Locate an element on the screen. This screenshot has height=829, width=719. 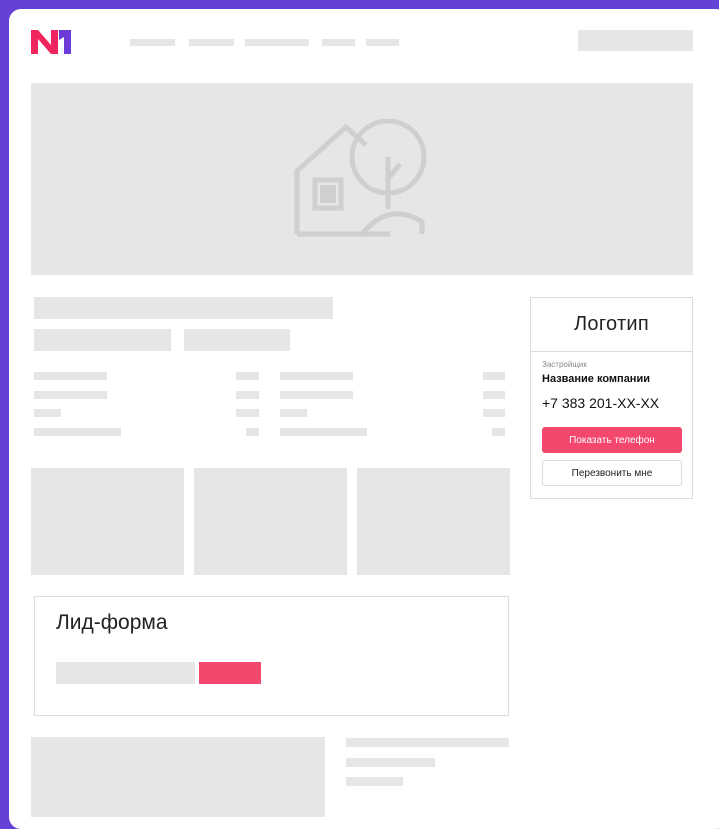
lead-form-title: Лид-форма is located at coordinates (112, 622).